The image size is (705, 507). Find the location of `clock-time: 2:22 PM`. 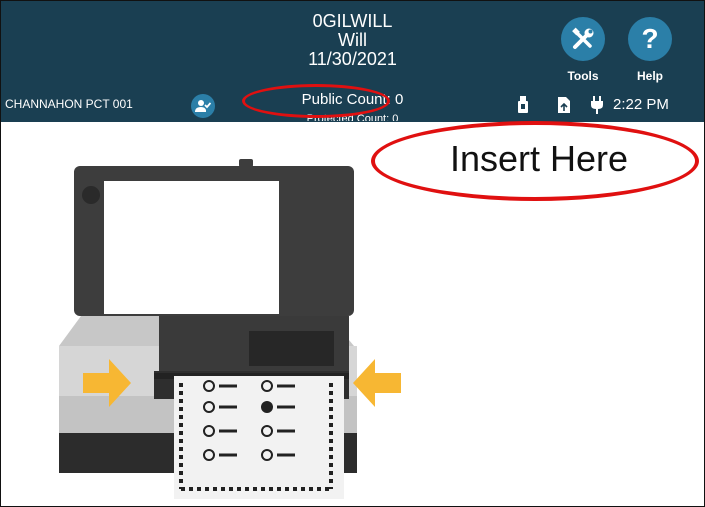

clock-time: 2:22 PM is located at coordinates (641, 104).